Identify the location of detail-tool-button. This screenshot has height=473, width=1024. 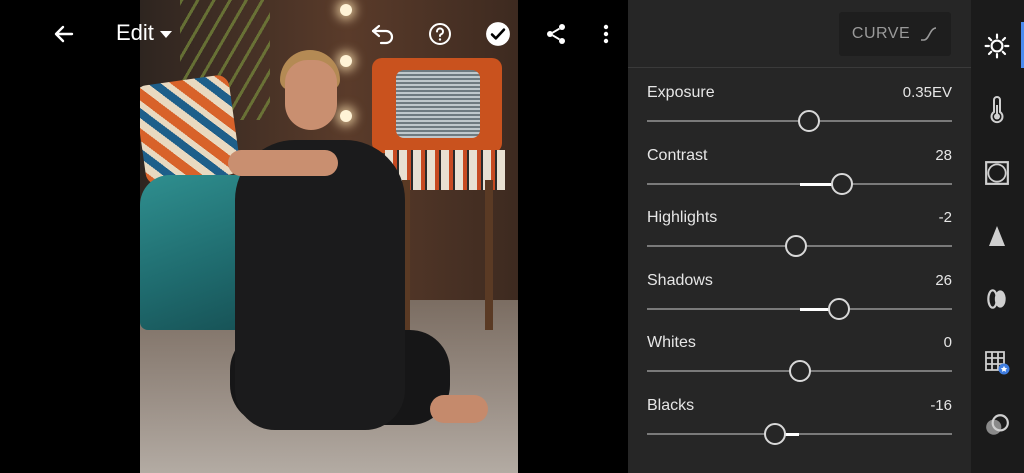
(997, 236).